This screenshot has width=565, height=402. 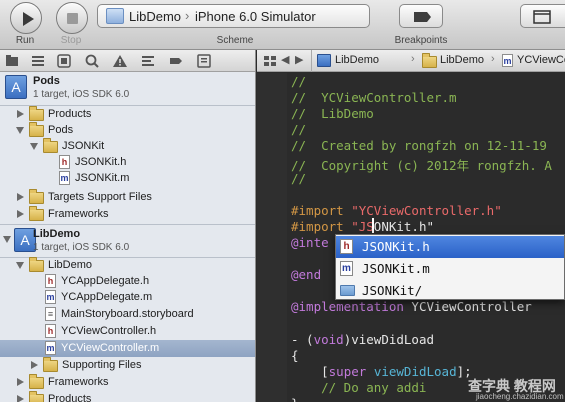 What do you see at coordinates (357, 60) in the screenshot?
I see `jumpbar-project: LibDemo` at bounding box center [357, 60].